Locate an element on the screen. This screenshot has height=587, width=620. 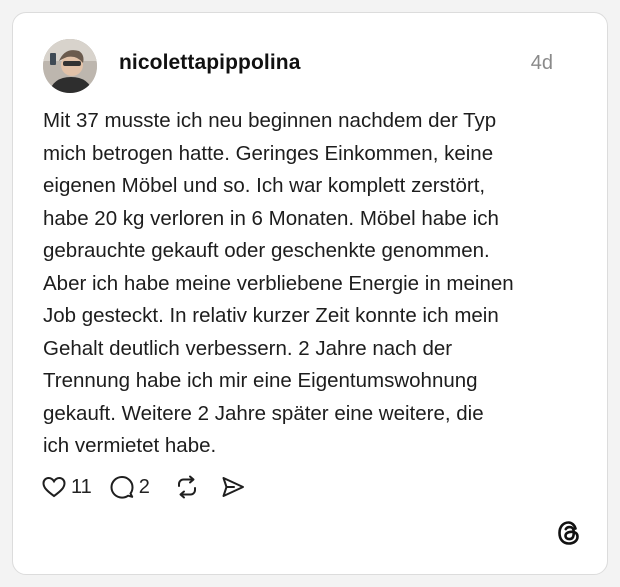
reply-button: 2 is located at coordinates (129, 487).